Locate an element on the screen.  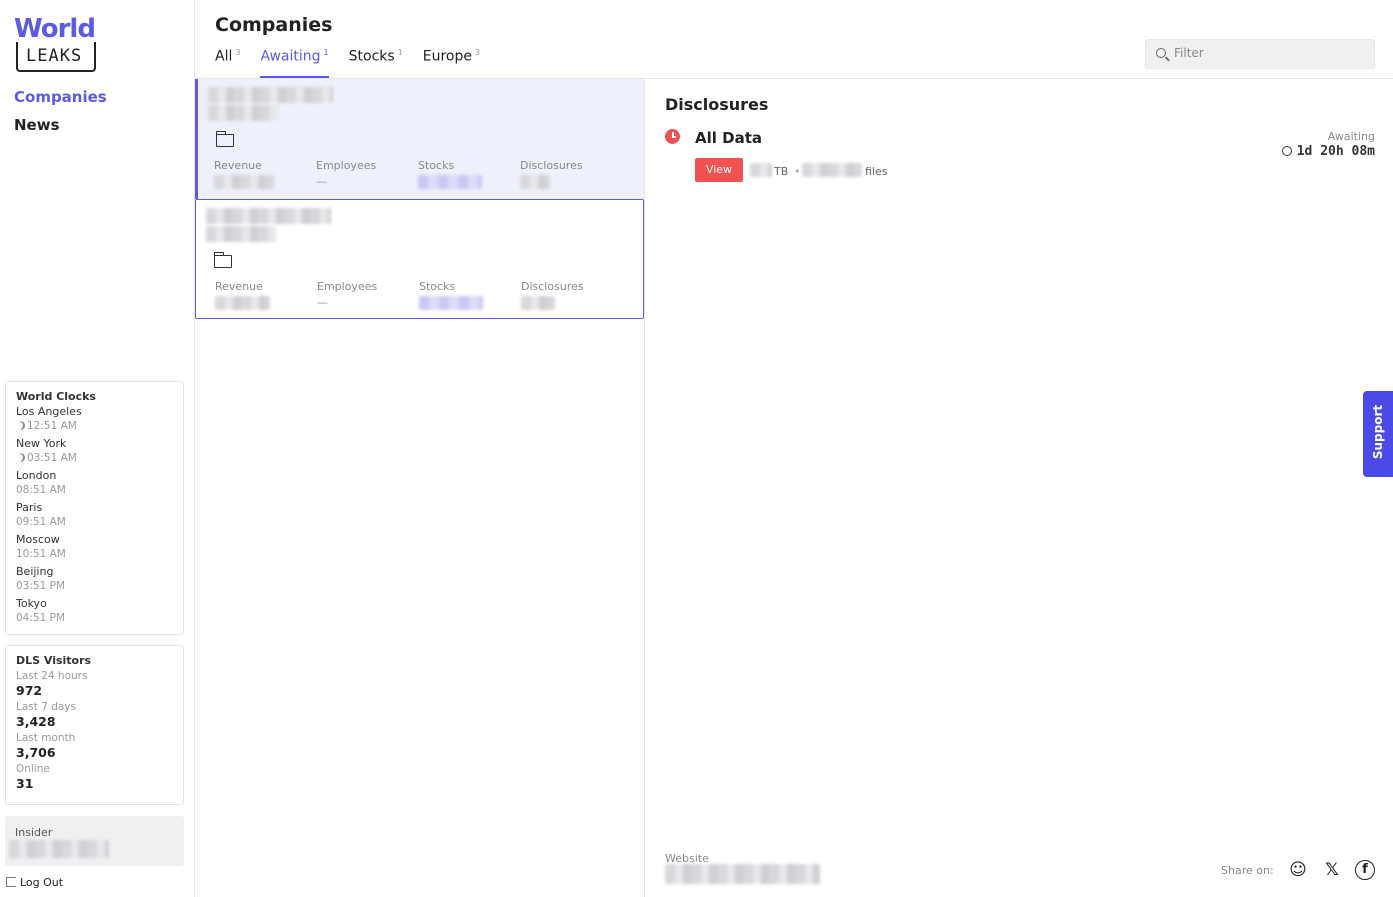
clock-city: Beijing is located at coordinates (35, 571).